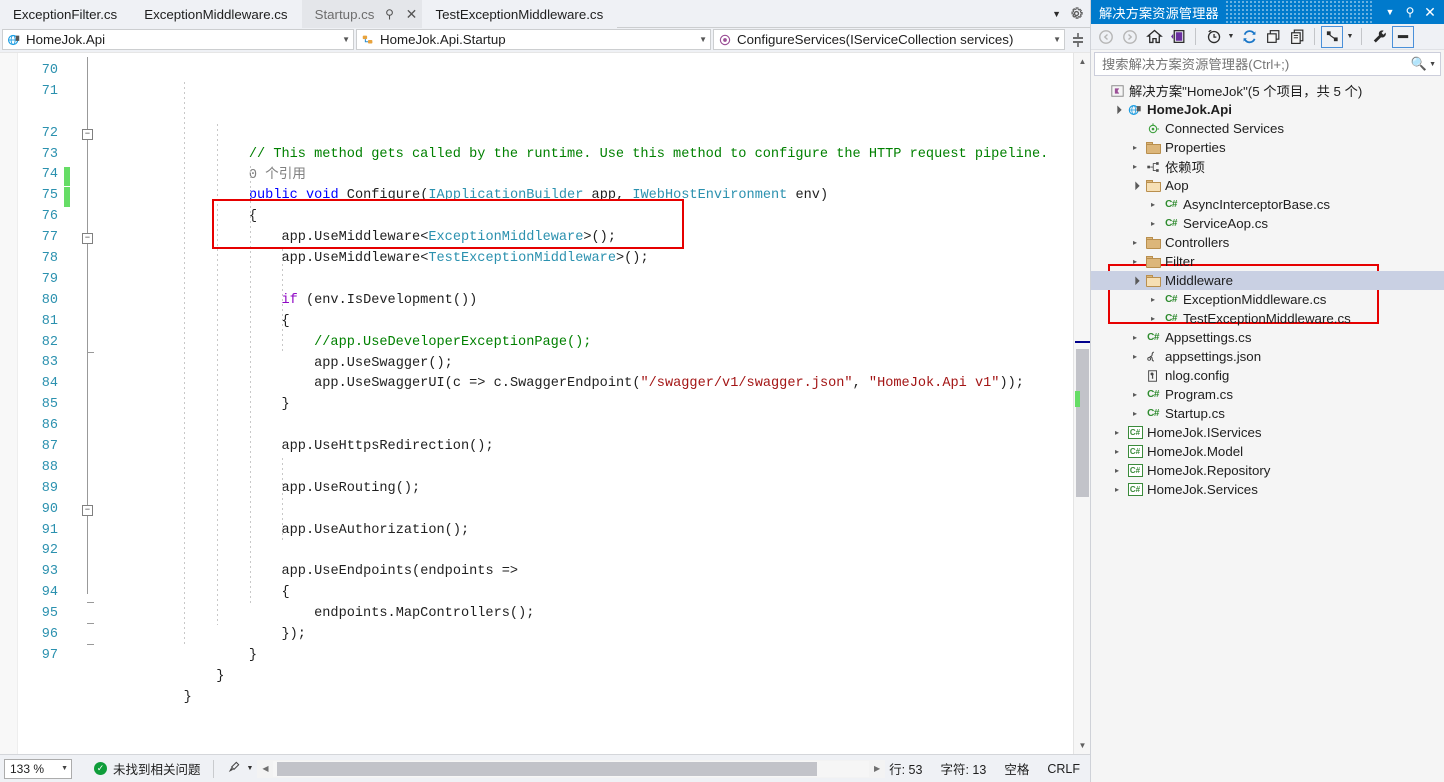 The image size is (1444, 782). Describe the element at coordinates (1076, 13) in the screenshot. I see `gear-icon` at that location.